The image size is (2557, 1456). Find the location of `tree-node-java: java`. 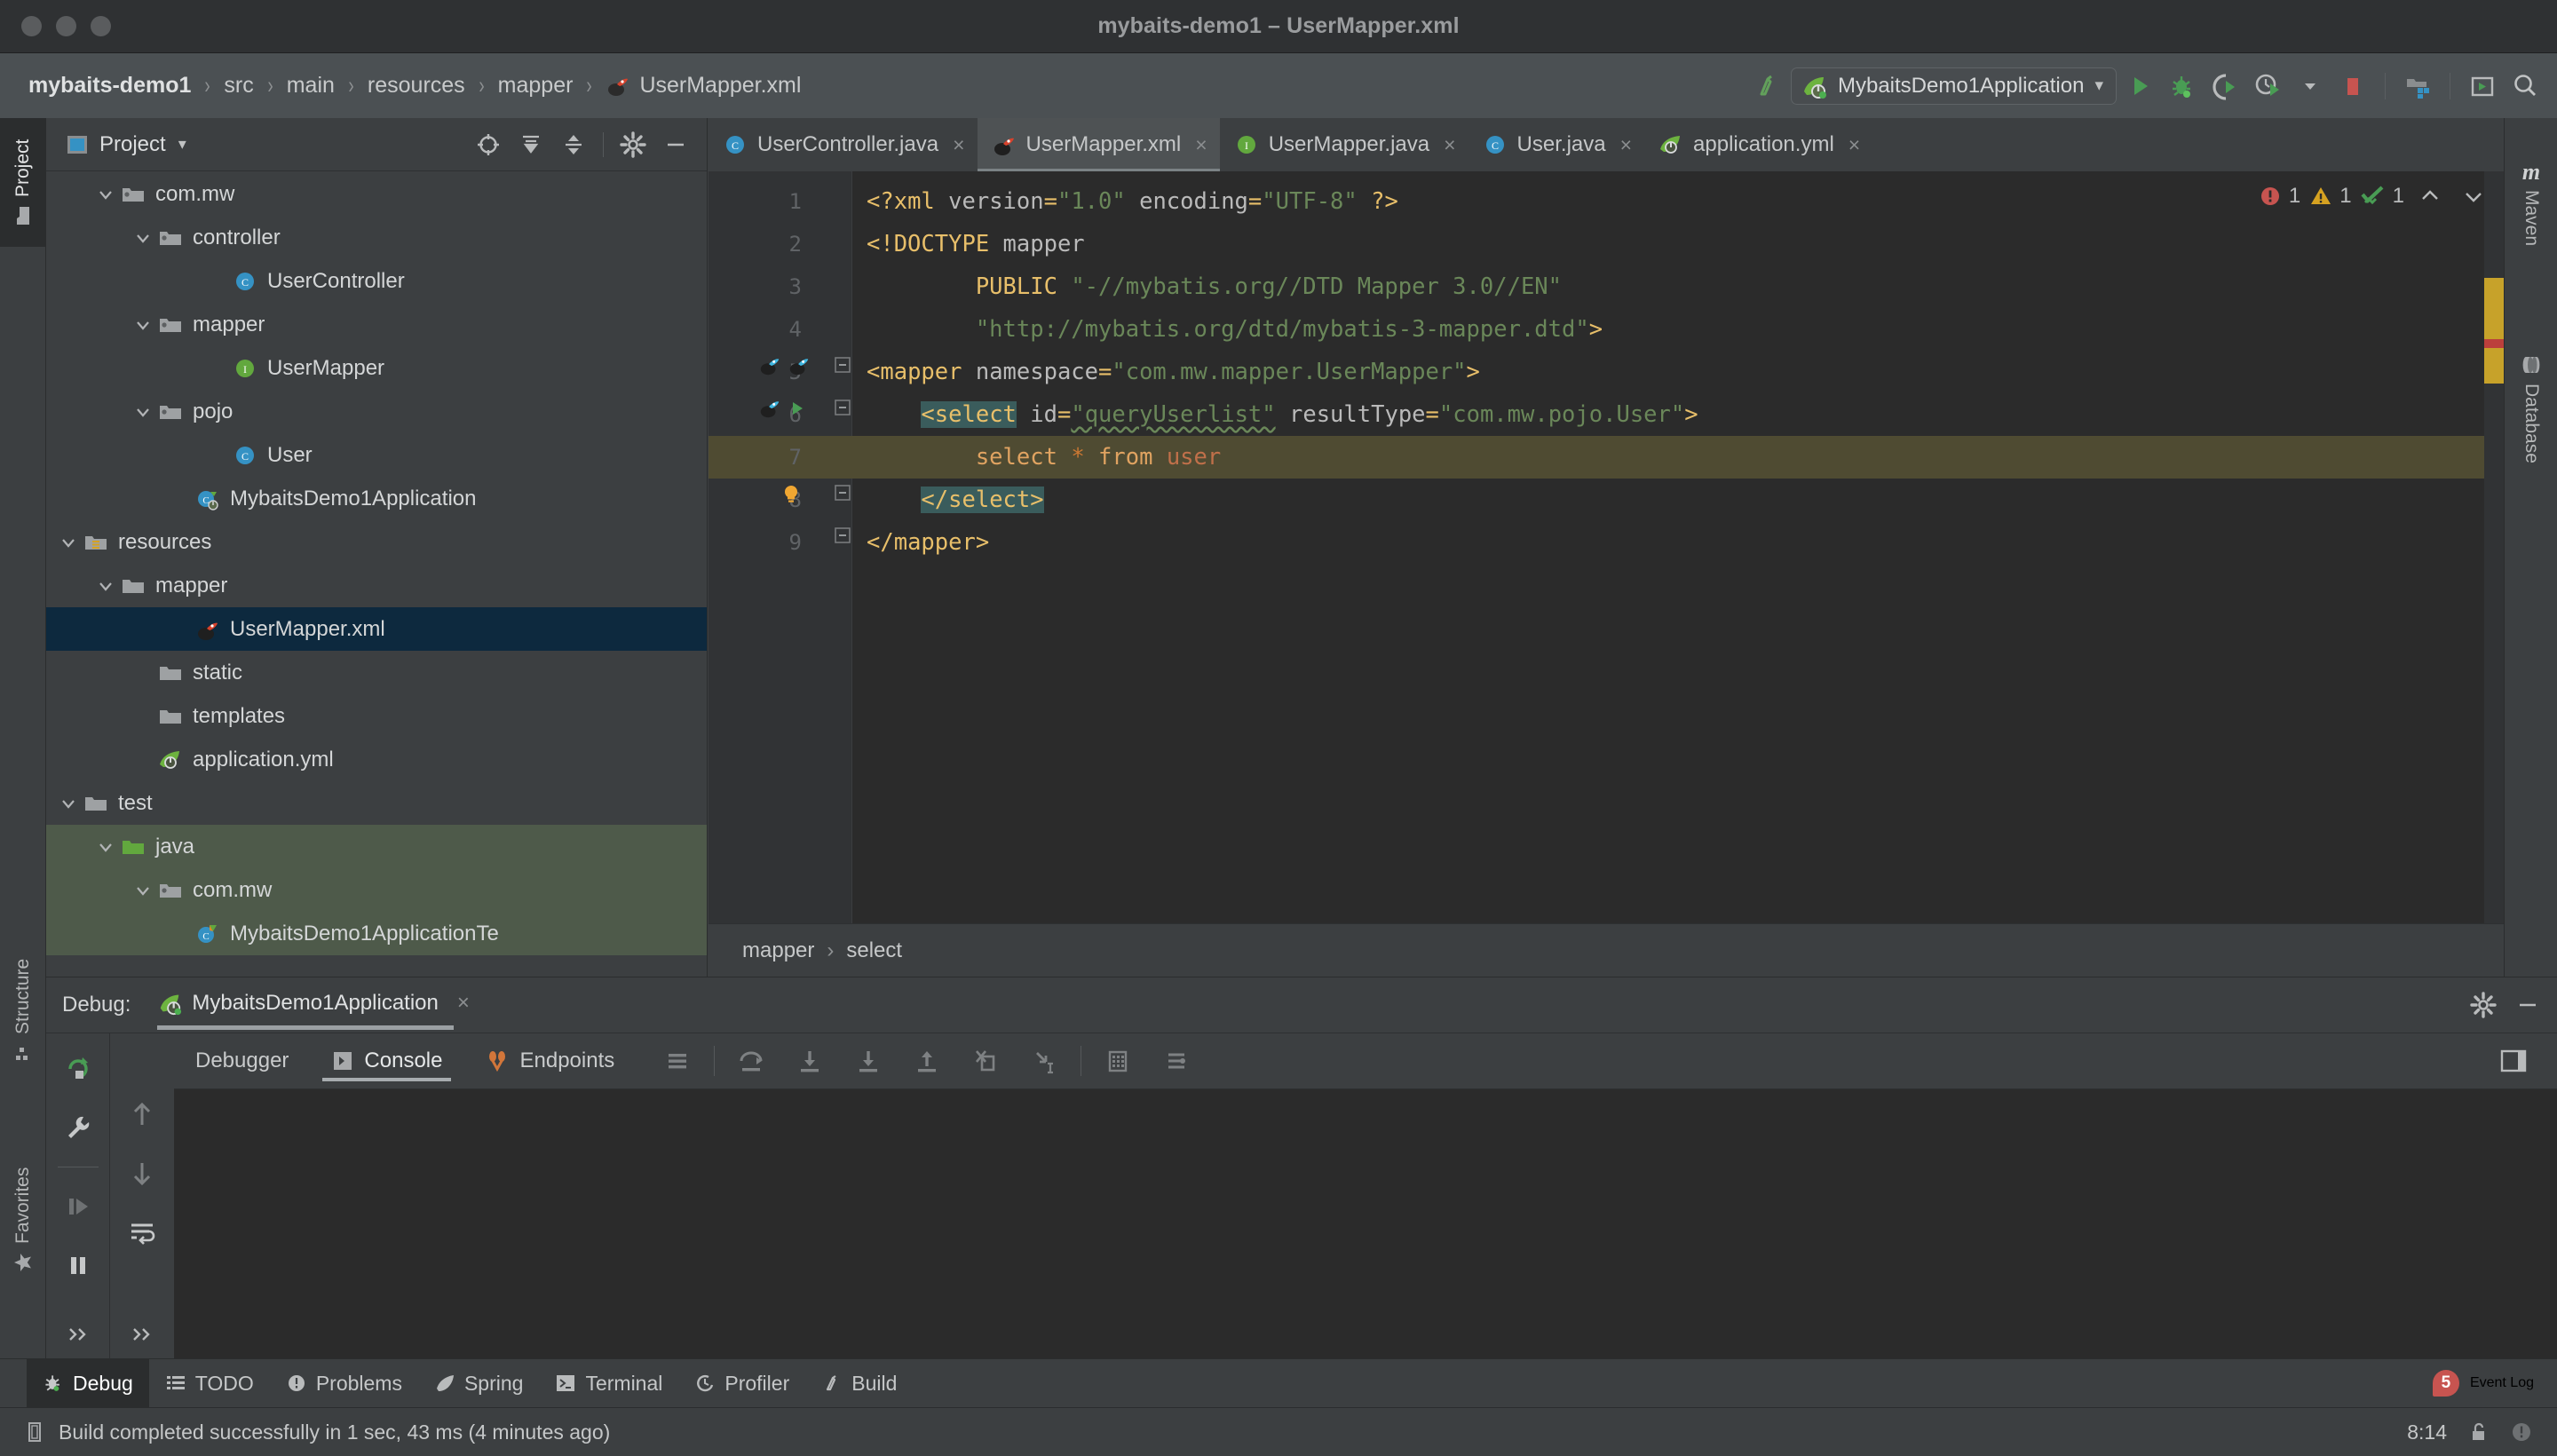

tree-node-java: java is located at coordinates (376, 846).